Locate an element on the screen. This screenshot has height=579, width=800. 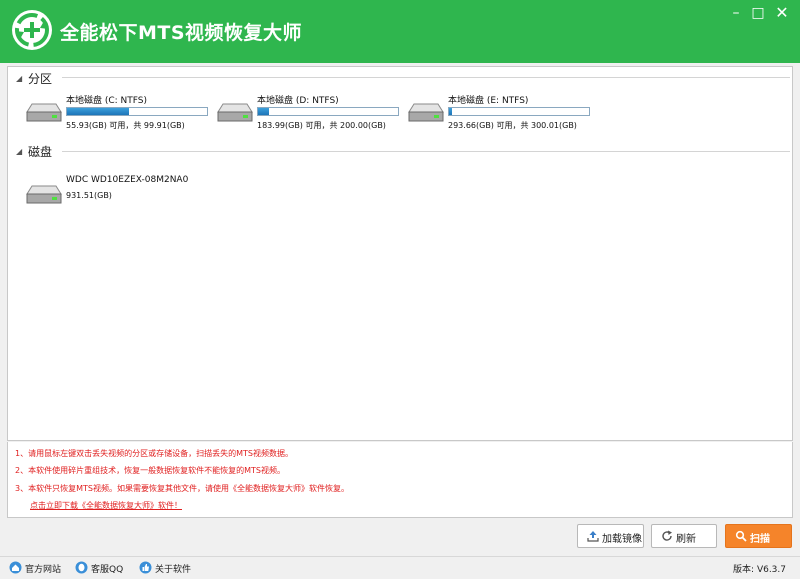
notice-line-1: 1、请用鼠标左键双击丢失视频的分区或存储设备，扫描丢失的MTS视频数据。 is located at coordinates (154, 453).